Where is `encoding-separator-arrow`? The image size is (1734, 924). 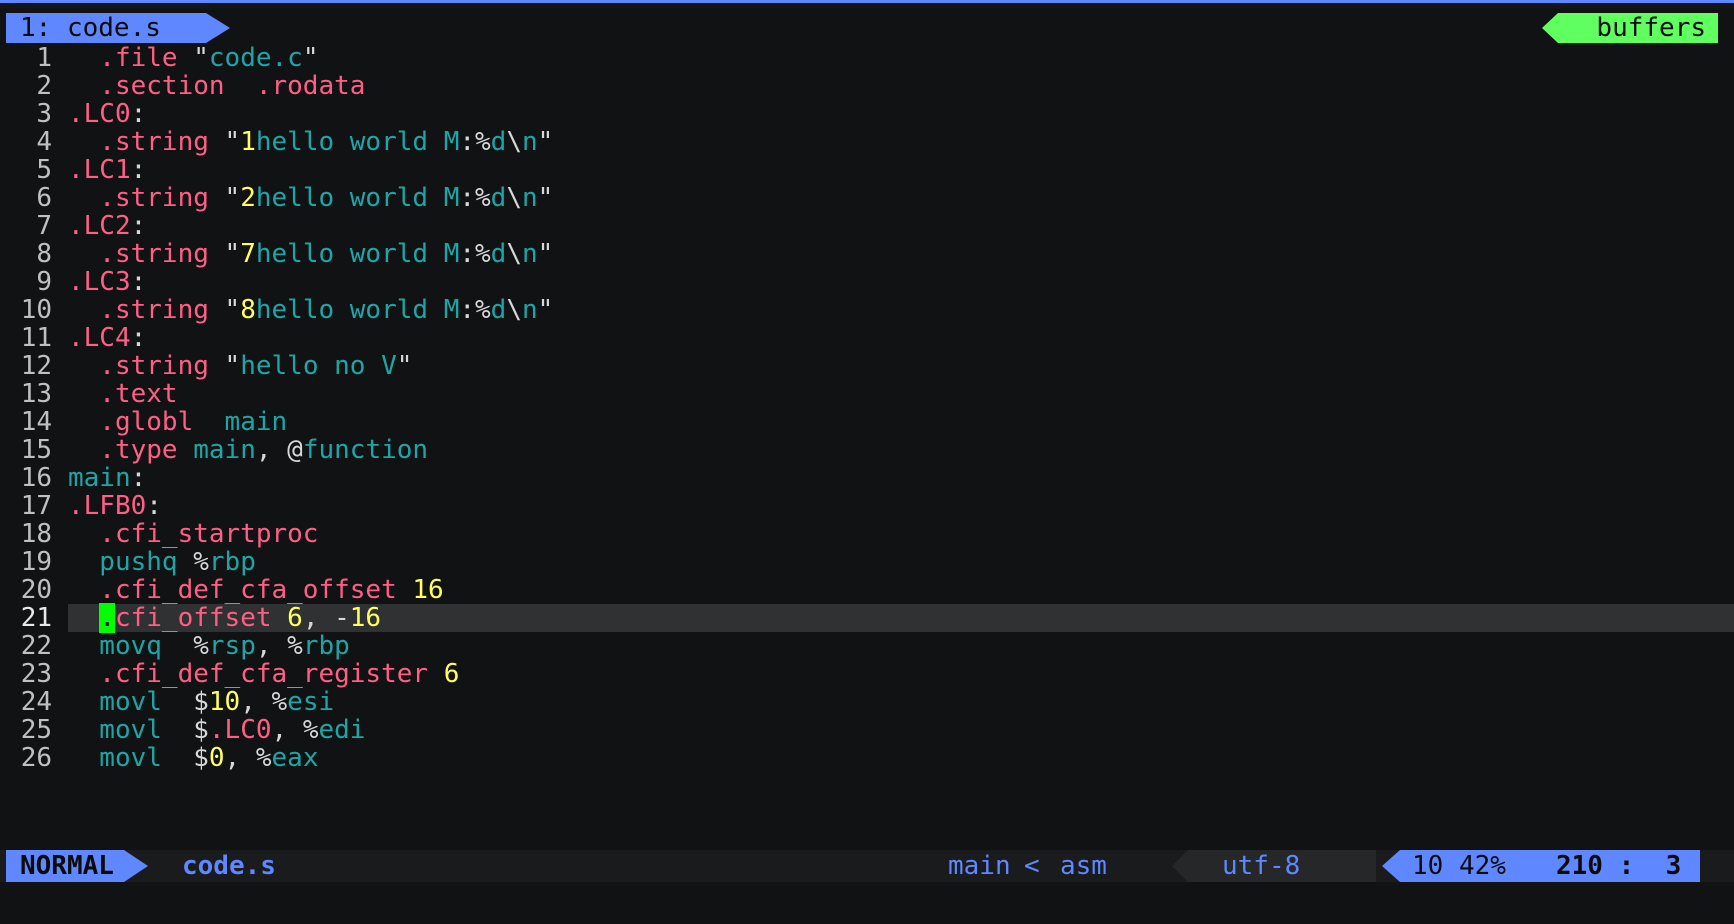 encoding-separator-arrow is located at coordinates (1180, 866).